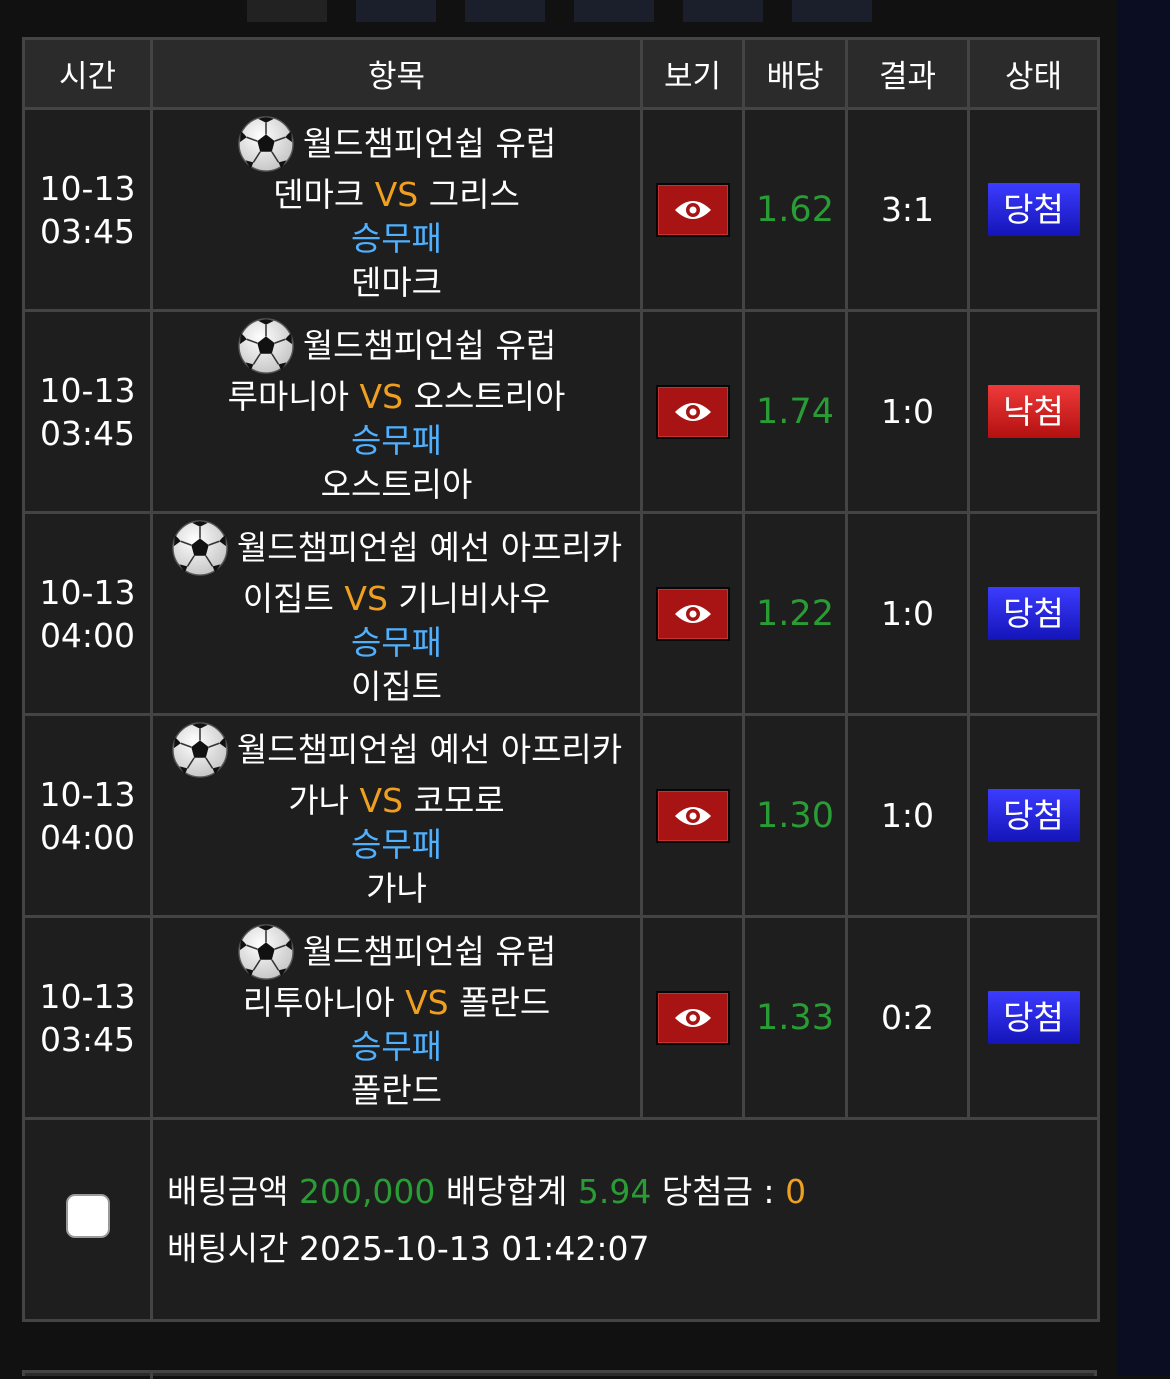  What do you see at coordinates (796, 1191) in the screenshot?
I see `win-amount-value: 0` at bounding box center [796, 1191].